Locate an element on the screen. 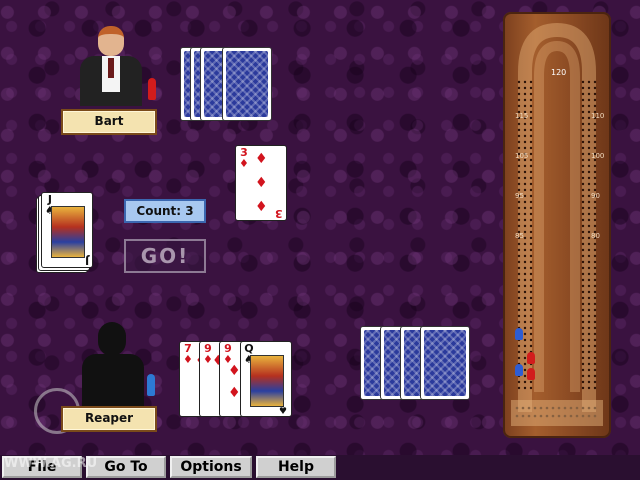  played-card-index-bottom: 3 is located at coordinates (279, 213).